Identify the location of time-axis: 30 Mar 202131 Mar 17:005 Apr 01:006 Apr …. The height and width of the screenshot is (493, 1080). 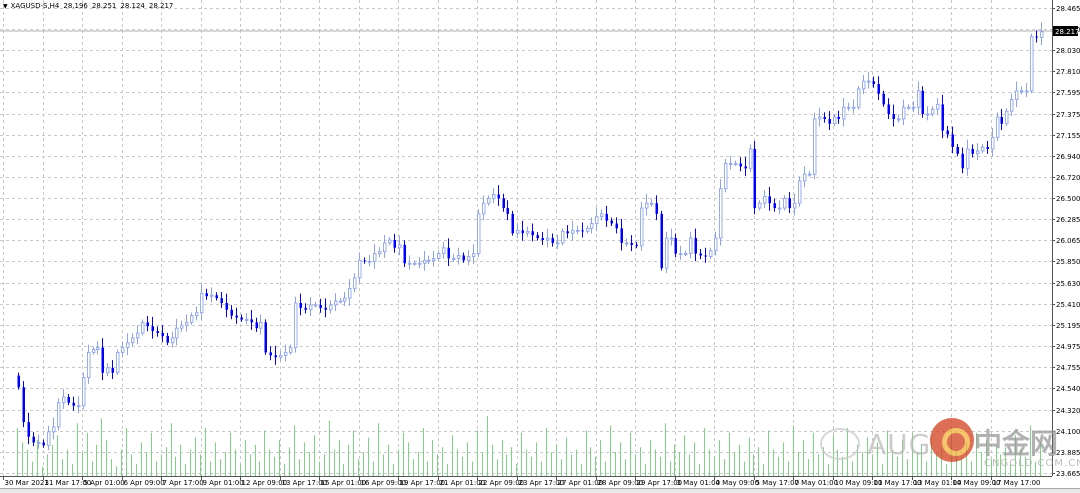
(522, 481).